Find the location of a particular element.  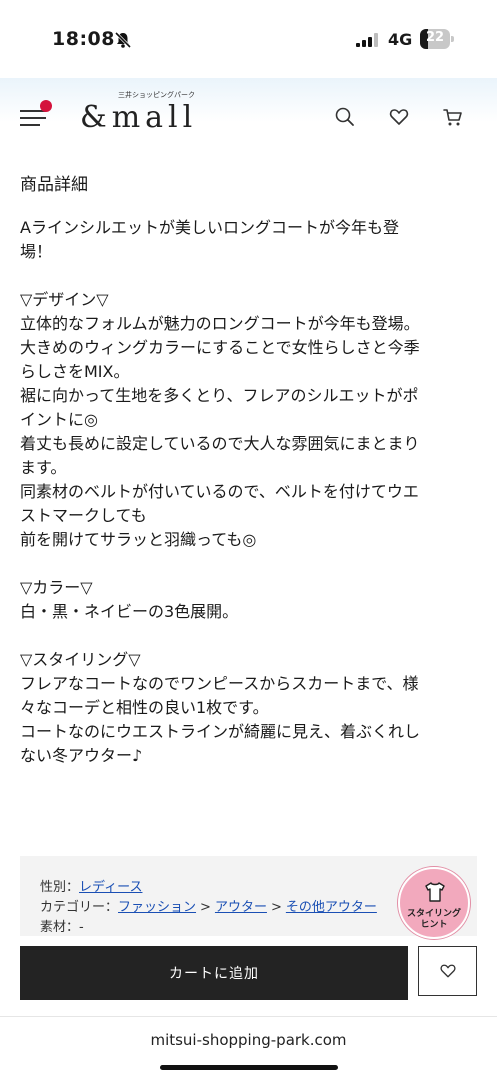

cart-icon is located at coordinates (453, 117).